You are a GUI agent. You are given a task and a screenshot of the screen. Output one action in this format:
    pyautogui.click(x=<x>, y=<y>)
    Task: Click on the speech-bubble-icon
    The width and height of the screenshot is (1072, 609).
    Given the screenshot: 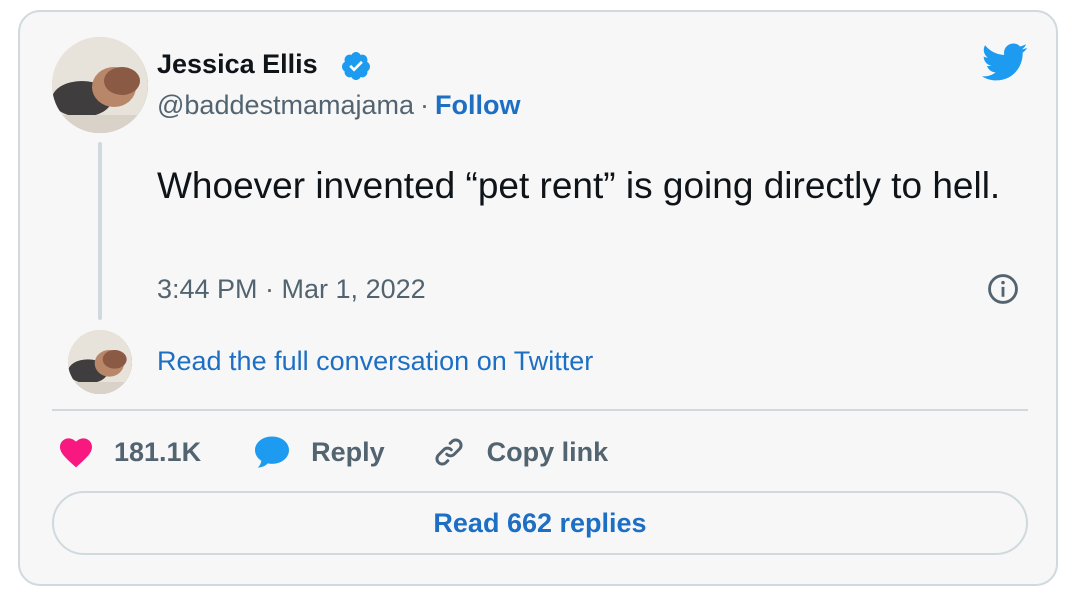 What is the action you would take?
    pyautogui.click(x=272, y=452)
    